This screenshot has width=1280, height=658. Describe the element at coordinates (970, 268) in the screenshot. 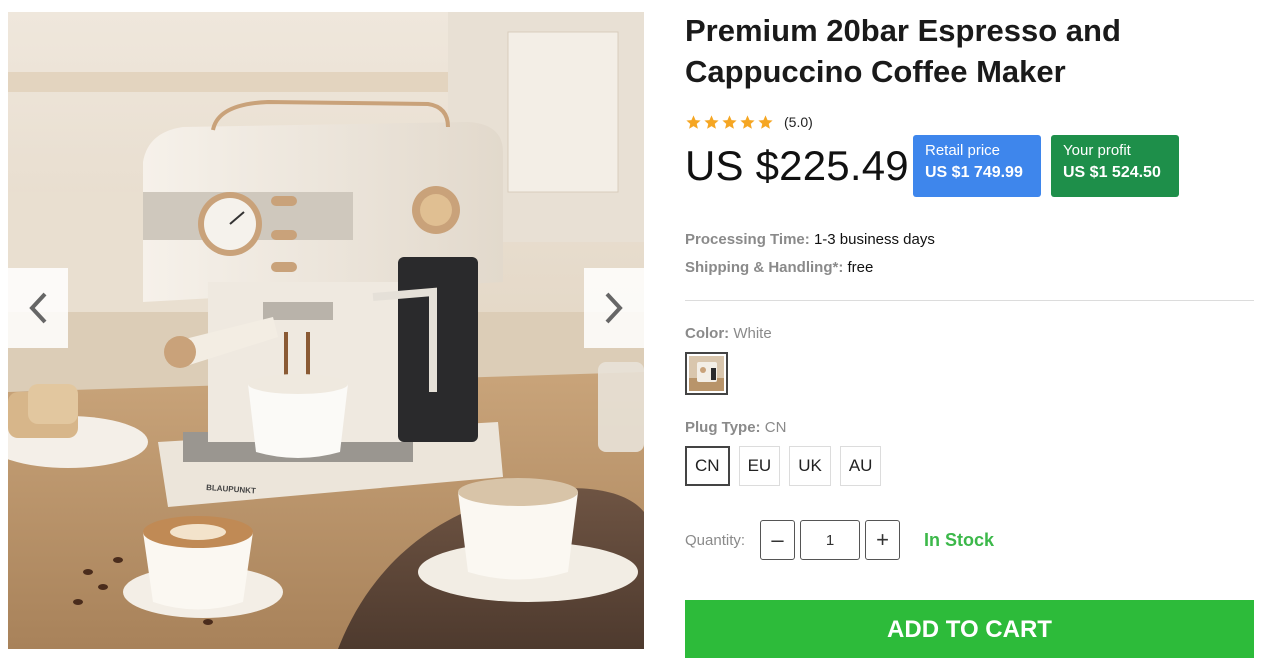

I see `shipping-handling: Shipping & Handling*: free` at that location.